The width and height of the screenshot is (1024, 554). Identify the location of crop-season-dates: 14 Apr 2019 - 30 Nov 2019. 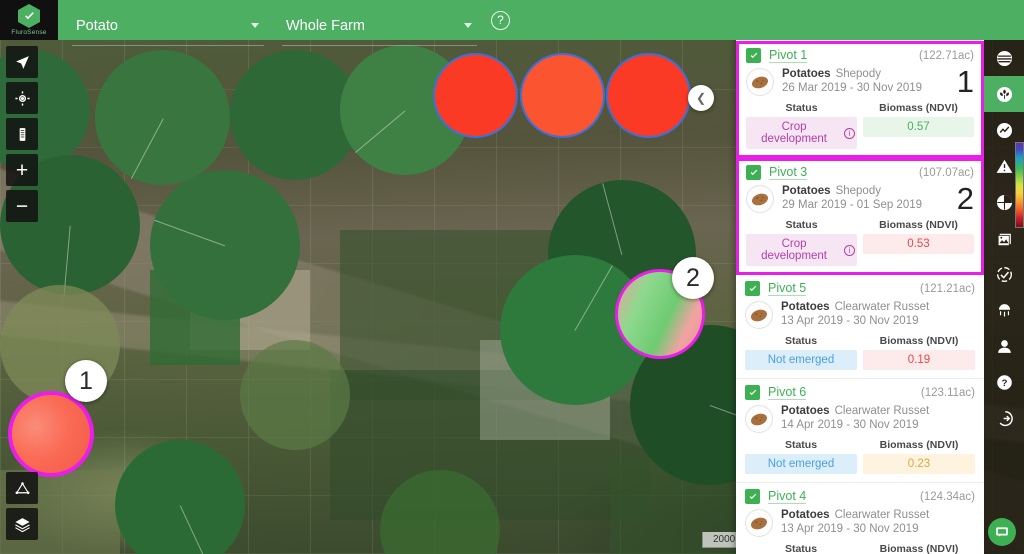
(850, 425).